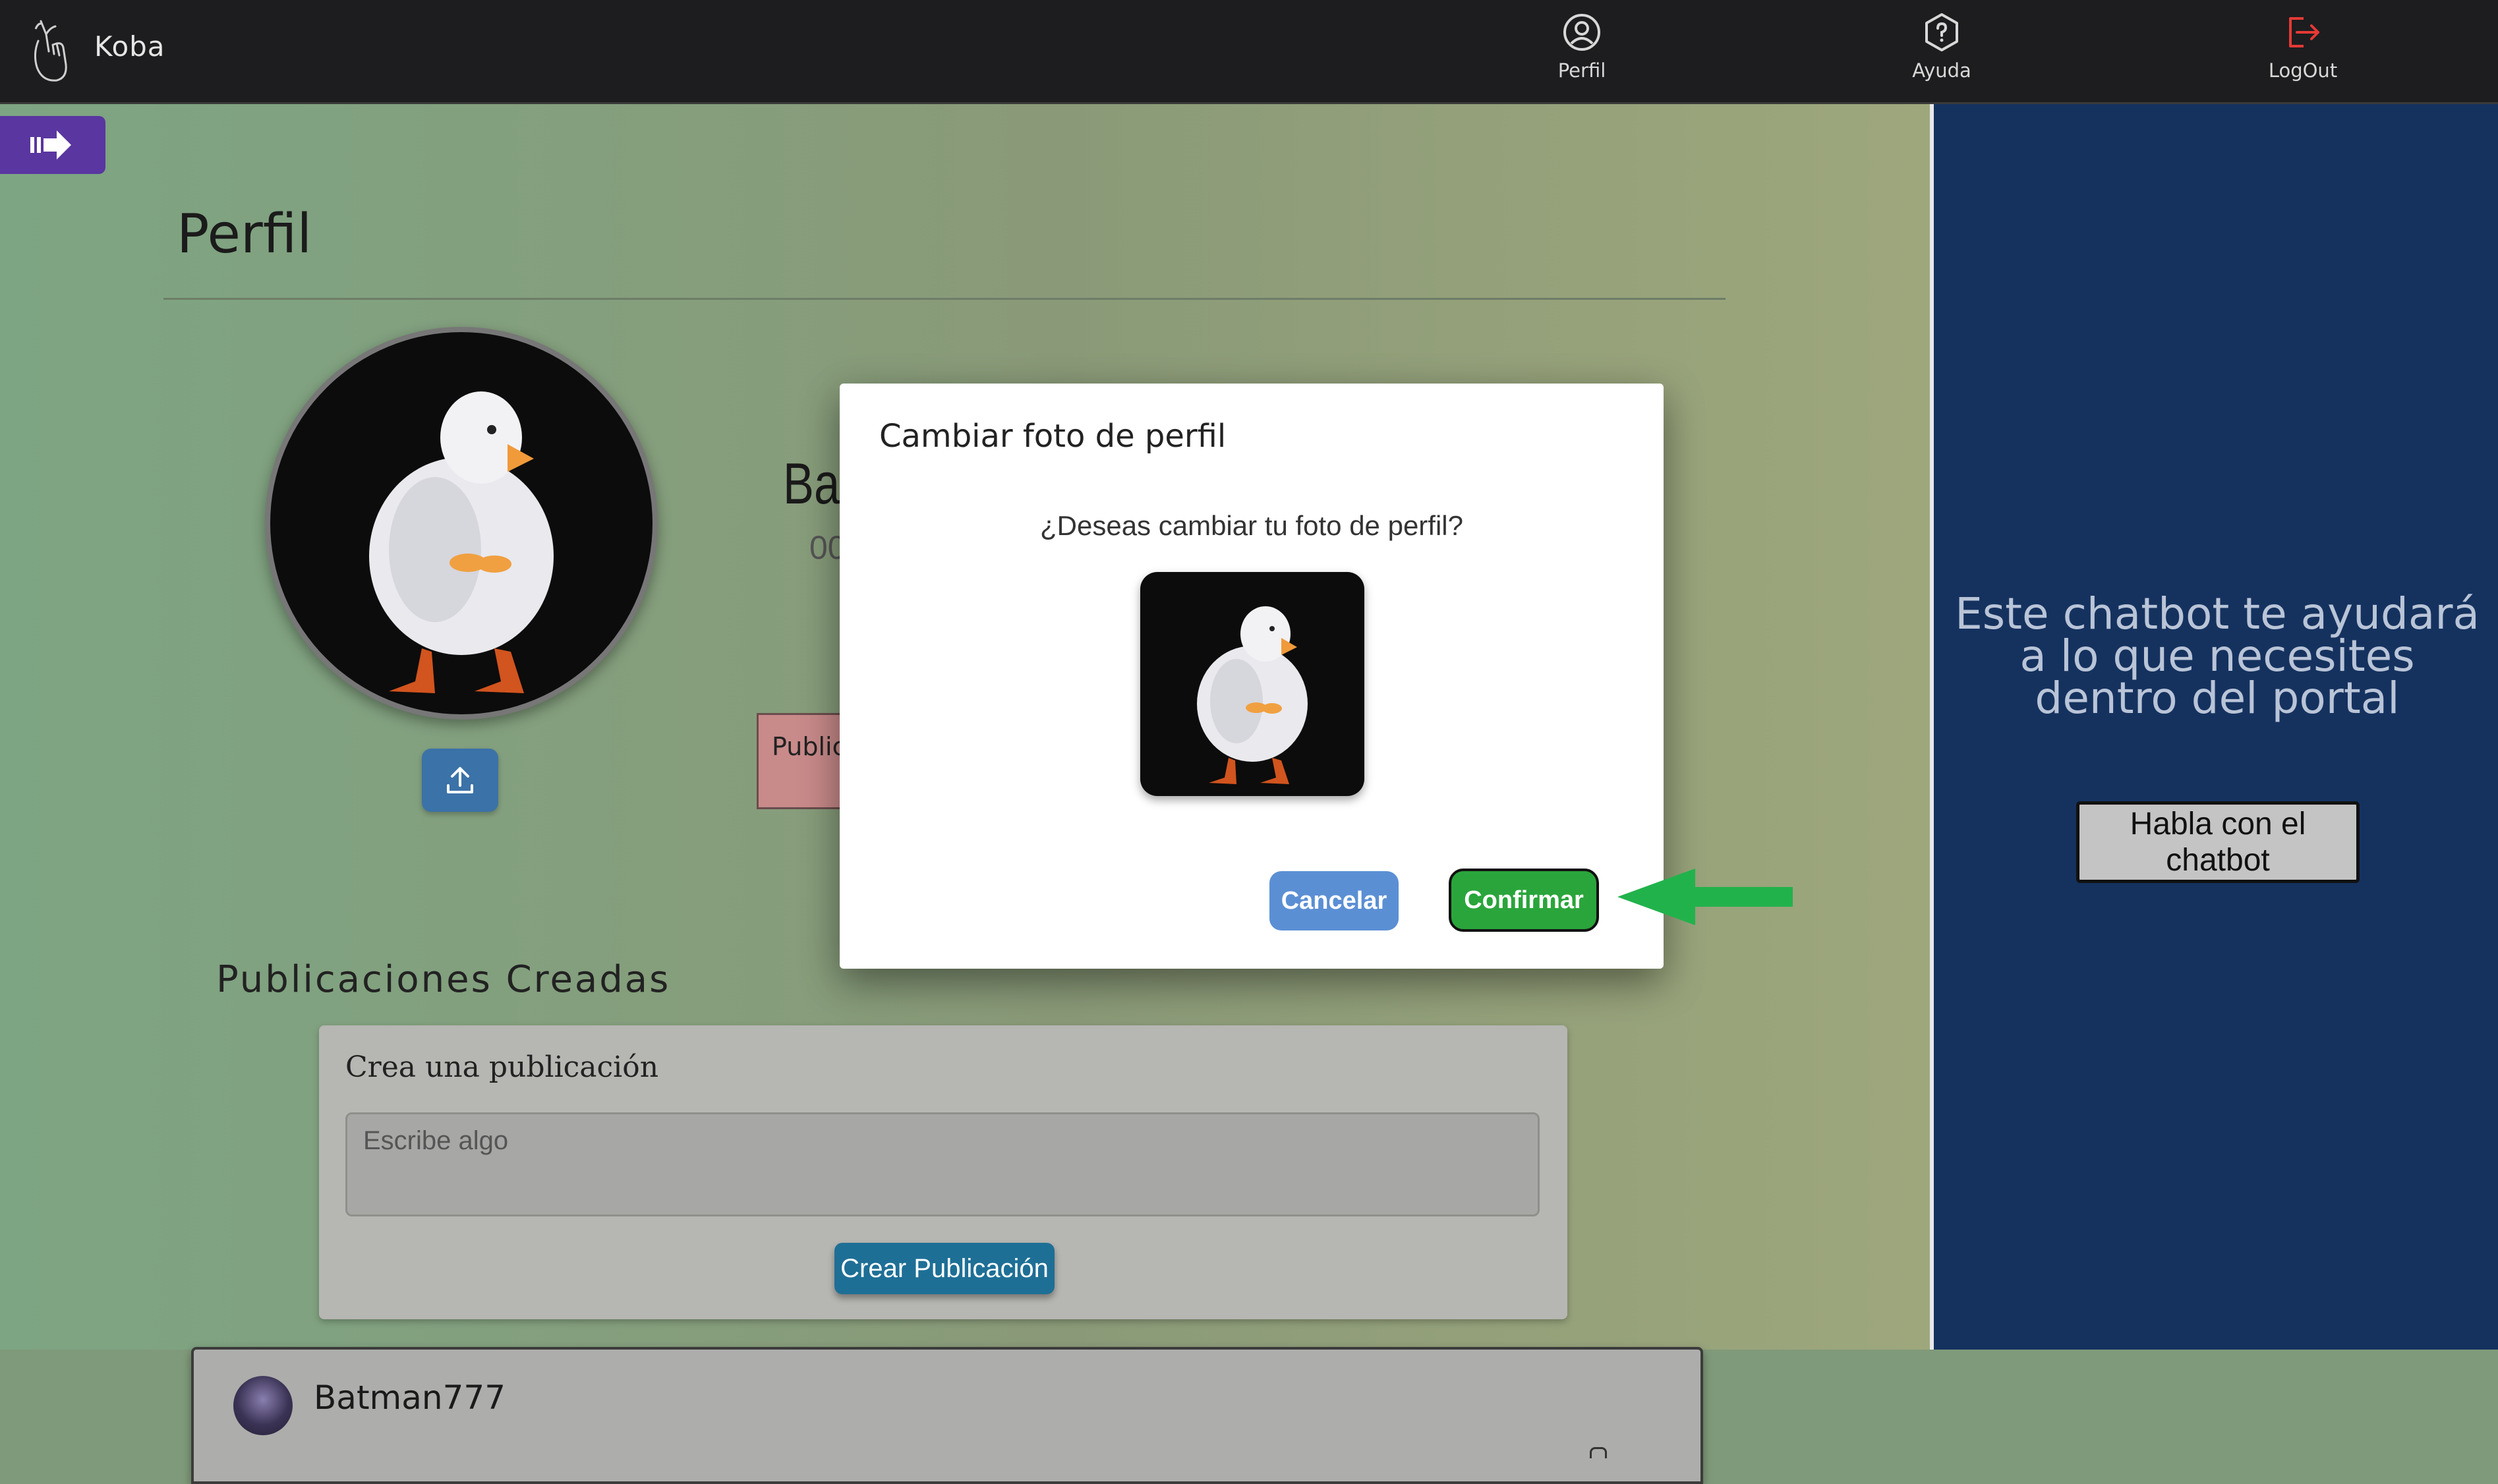  I want to click on modal-title: Cambiar foto de perfil, so click(1053, 436).